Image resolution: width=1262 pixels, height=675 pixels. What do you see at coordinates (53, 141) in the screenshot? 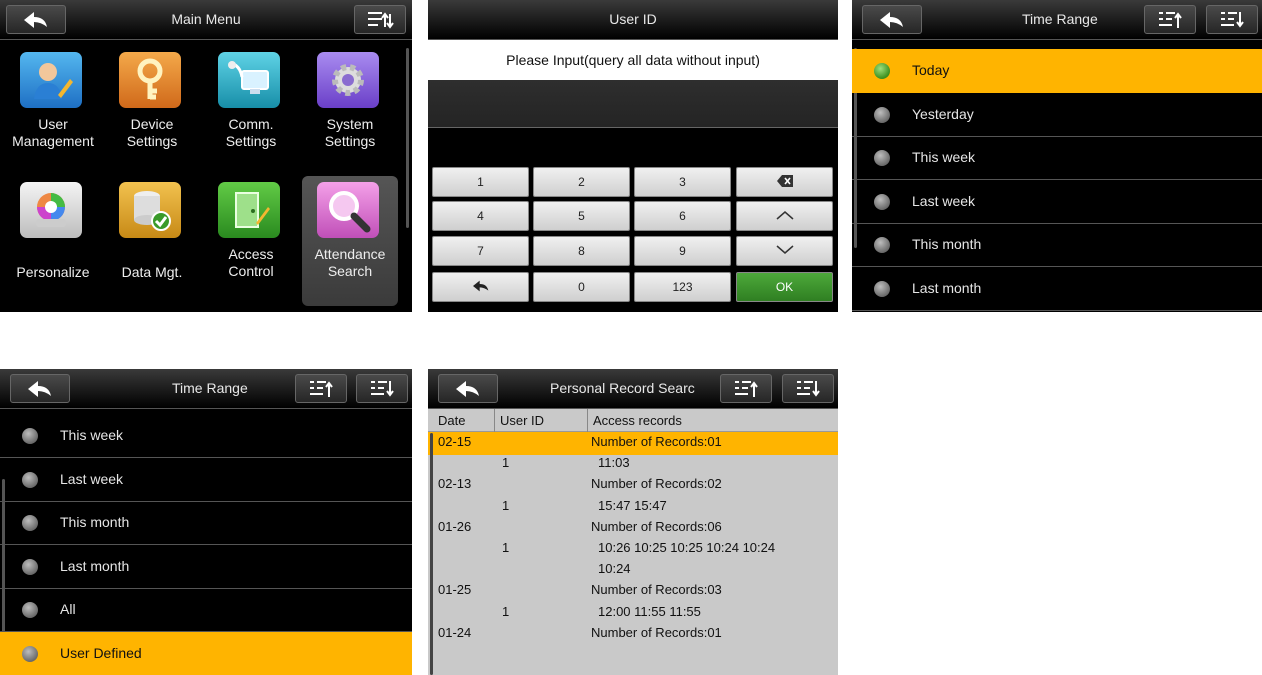
I see `menu-item-label-line: Management` at bounding box center [53, 141].